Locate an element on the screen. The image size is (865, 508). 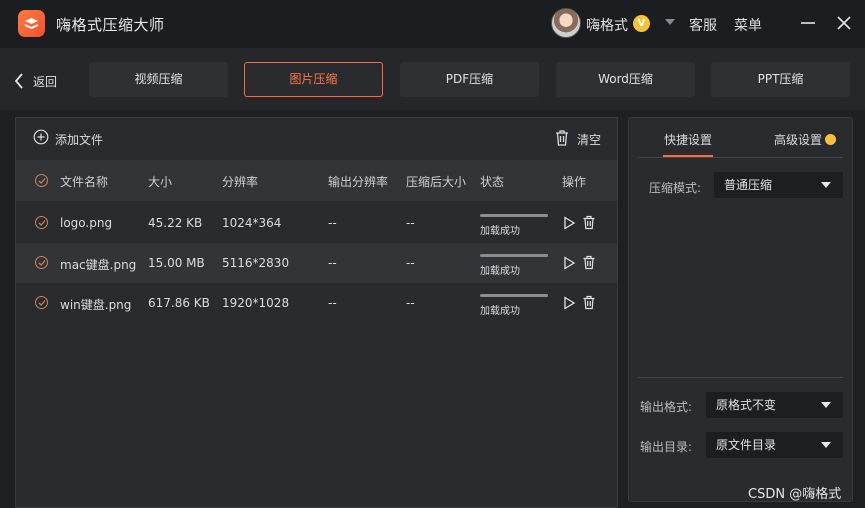
table-row: logo.png 45.22 KB 1024*364 -- -- 加载成功 is located at coordinates (316, 223).